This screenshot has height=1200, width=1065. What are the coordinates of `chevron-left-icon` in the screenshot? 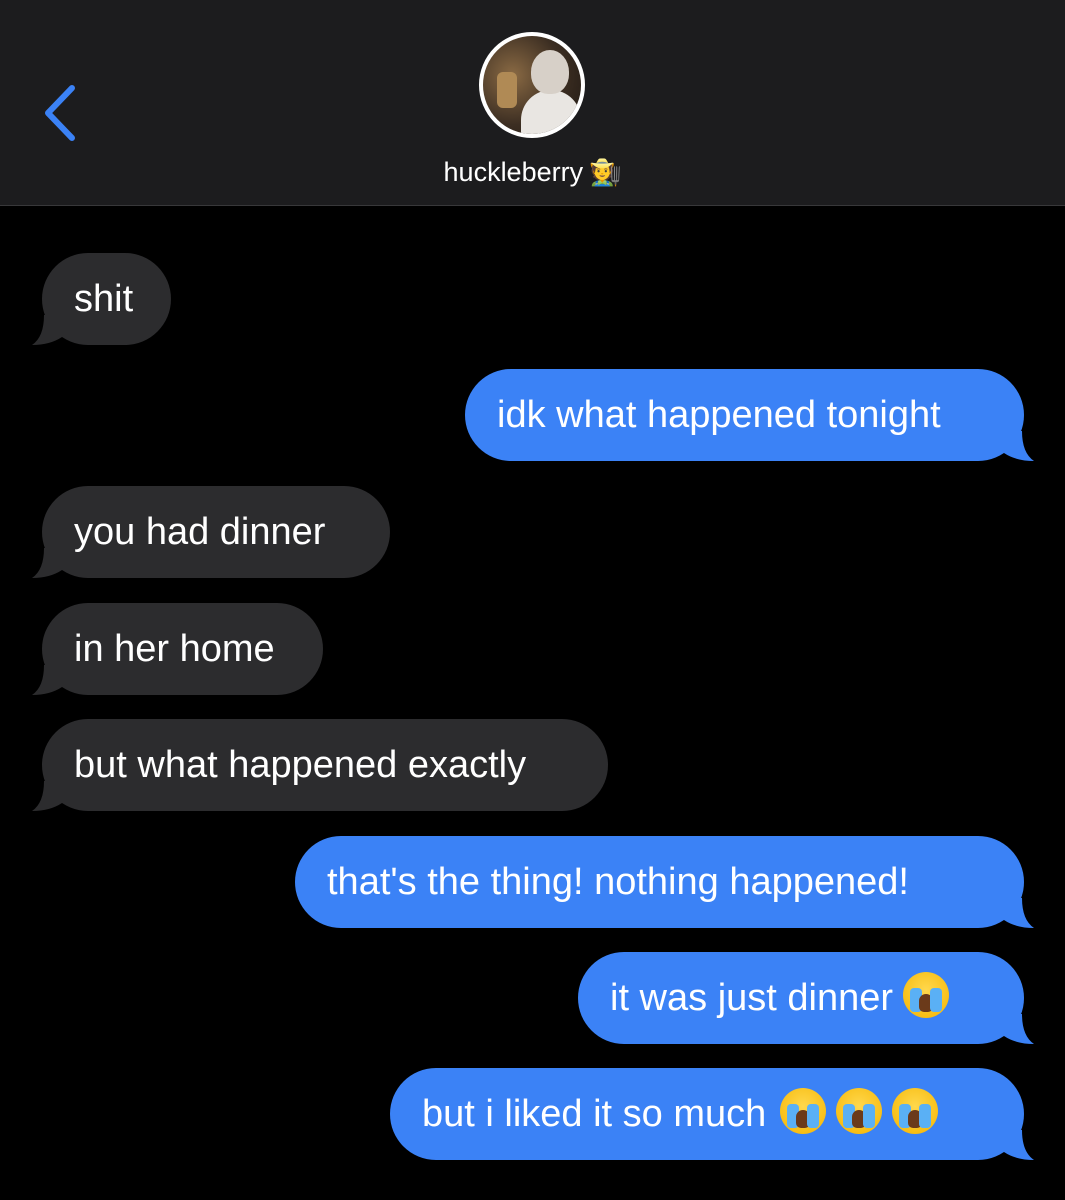 It's located at (60, 113).